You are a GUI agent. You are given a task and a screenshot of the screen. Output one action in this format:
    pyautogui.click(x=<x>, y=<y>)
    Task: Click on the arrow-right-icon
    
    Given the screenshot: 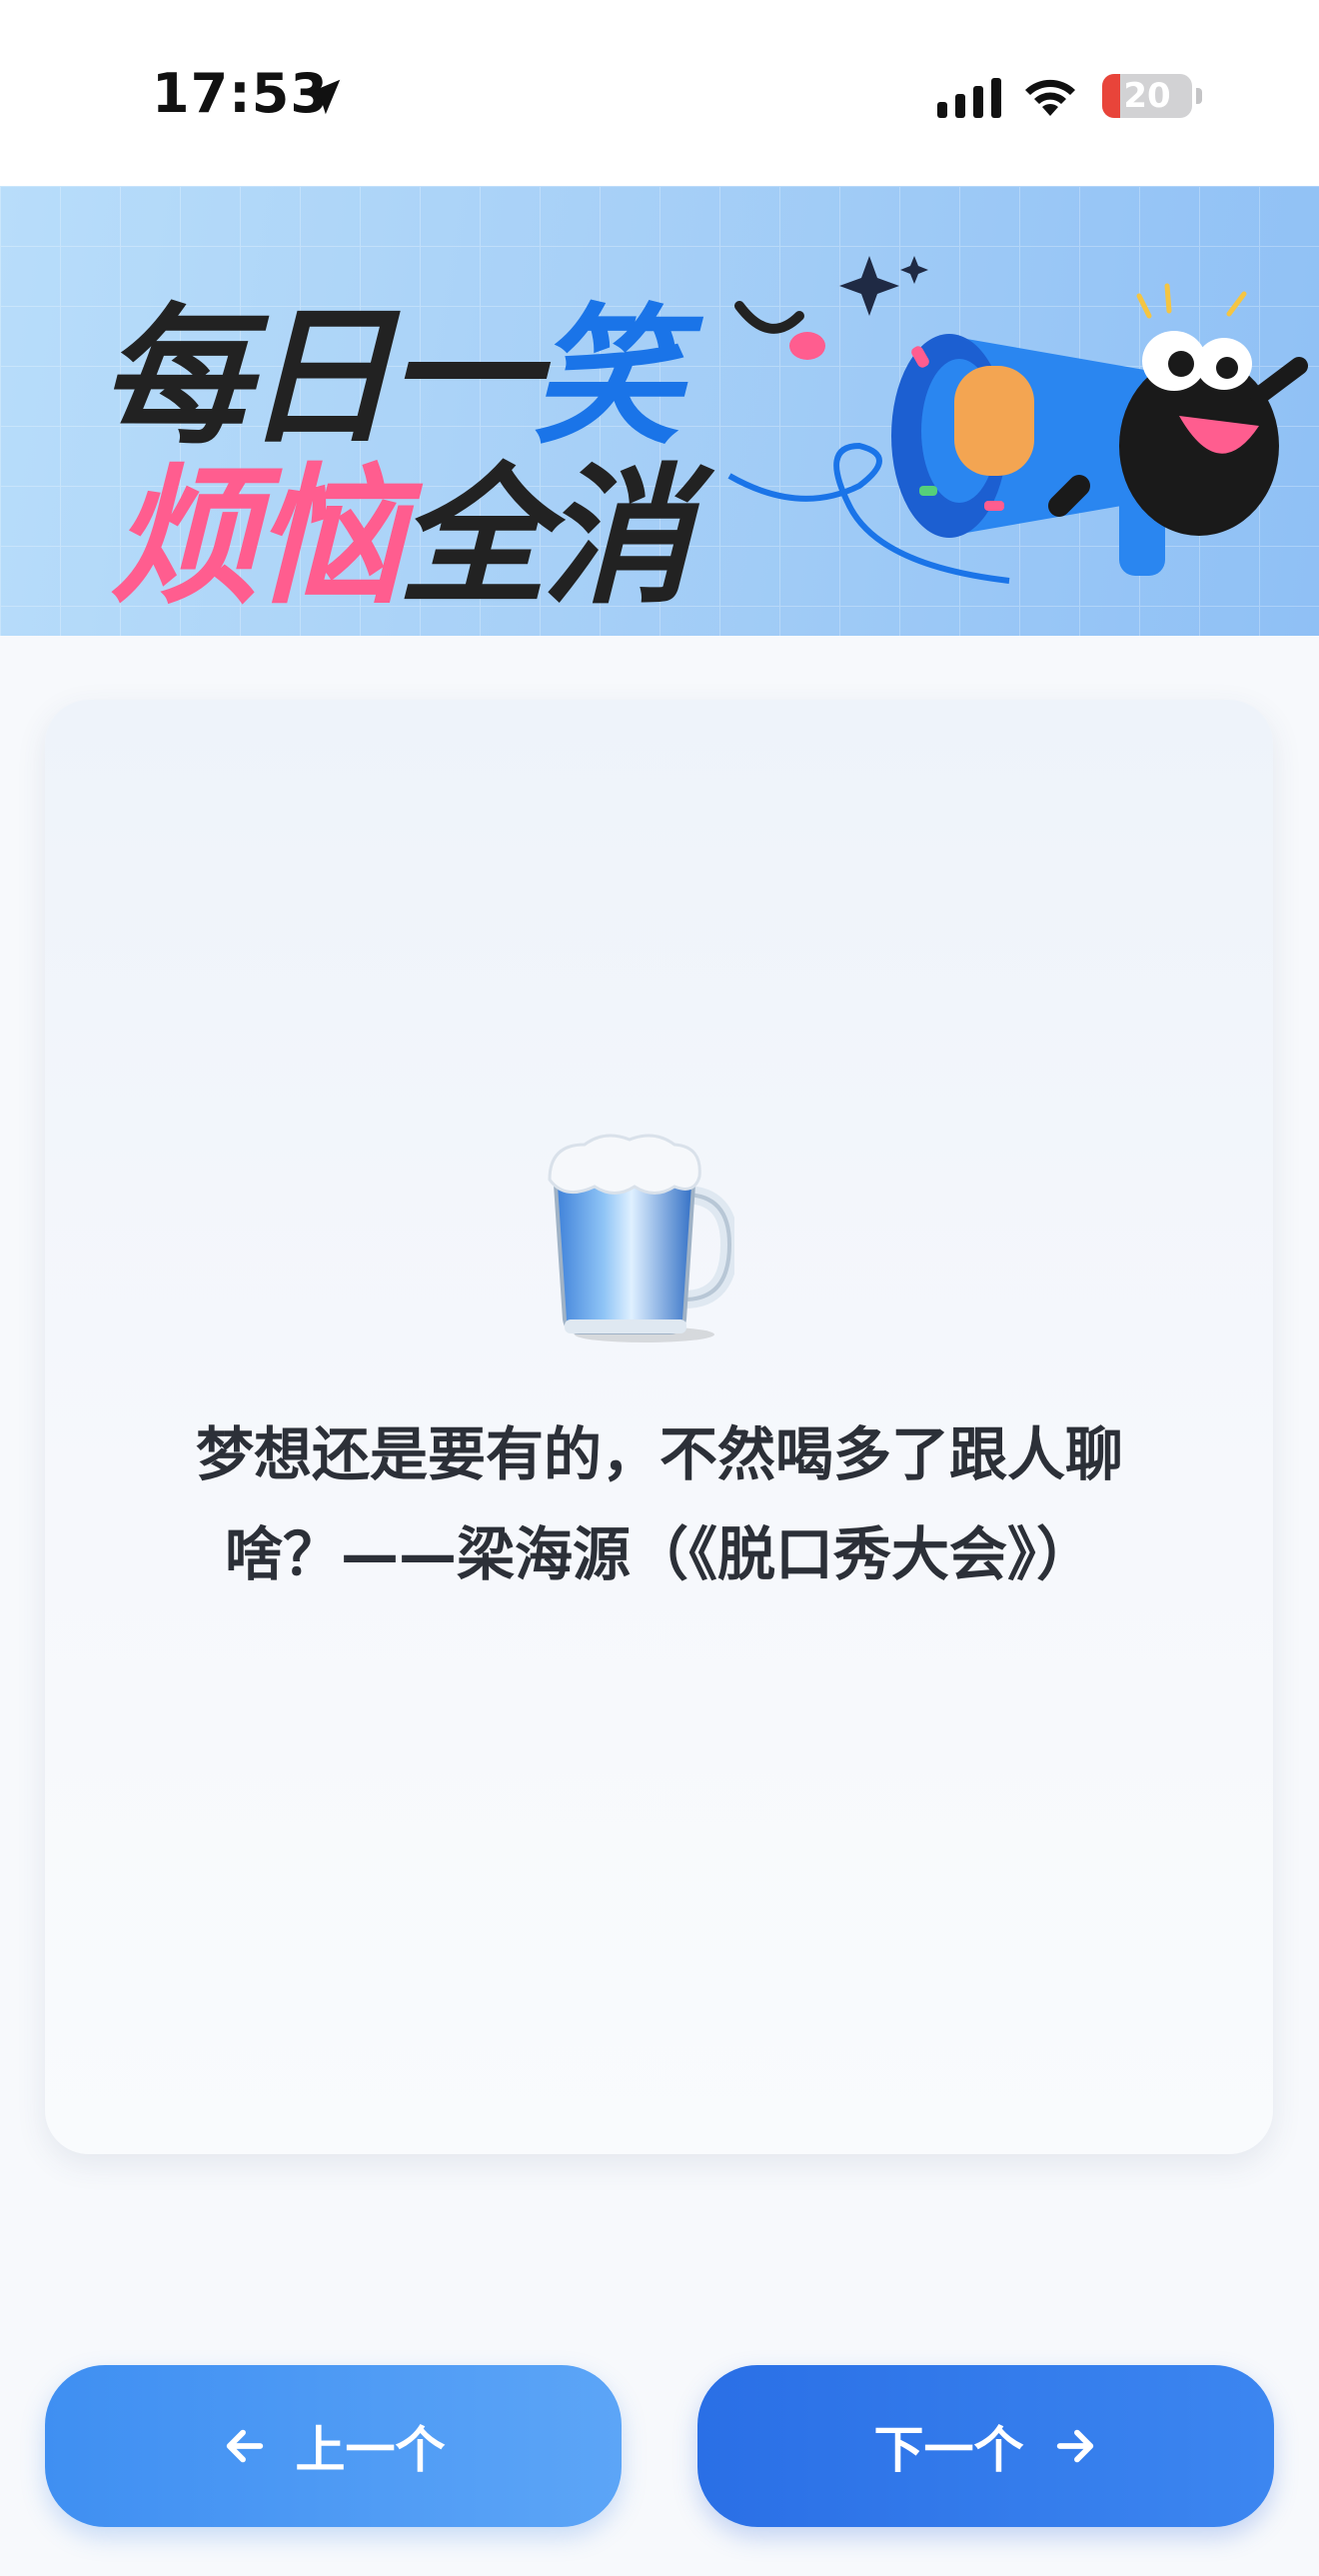 What is the action you would take?
    pyautogui.click(x=1075, y=2446)
    